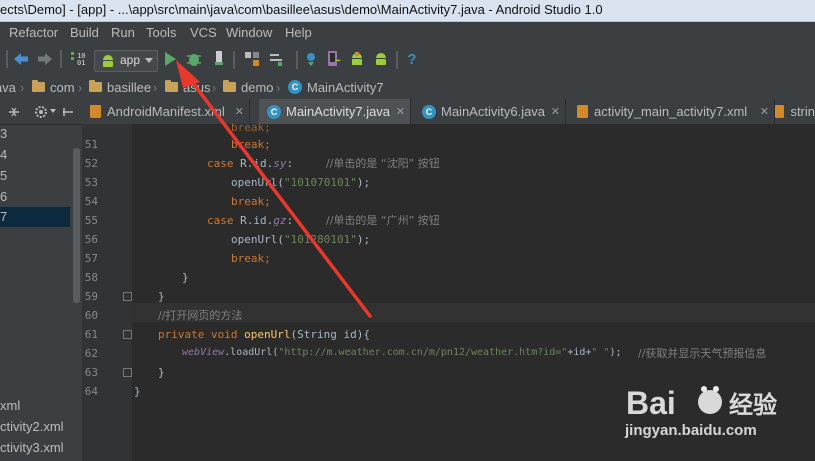 This screenshot has height=461, width=815. What do you see at coordinates (691, 430) in the screenshot?
I see `watermark-url: jingyan.baidu.com` at bounding box center [691, 430].